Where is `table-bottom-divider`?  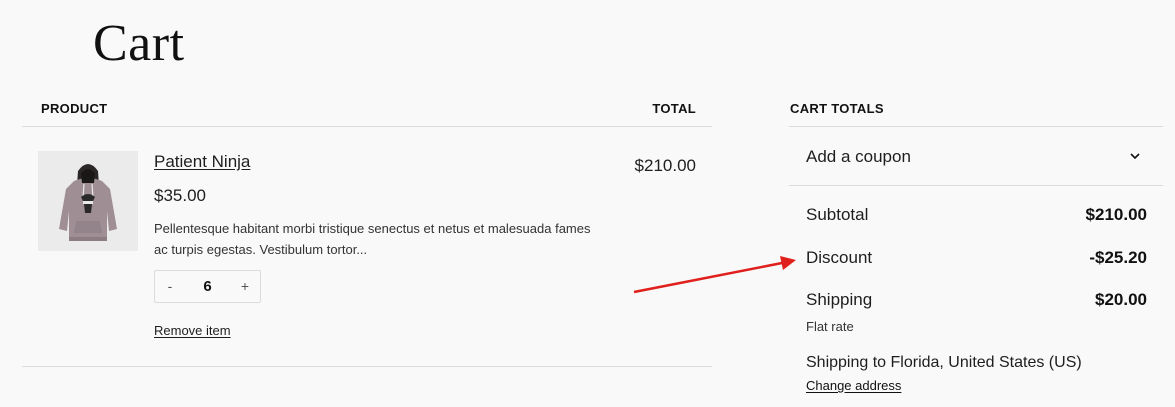
table-bottom-divider is located at coordinates (367, 366).